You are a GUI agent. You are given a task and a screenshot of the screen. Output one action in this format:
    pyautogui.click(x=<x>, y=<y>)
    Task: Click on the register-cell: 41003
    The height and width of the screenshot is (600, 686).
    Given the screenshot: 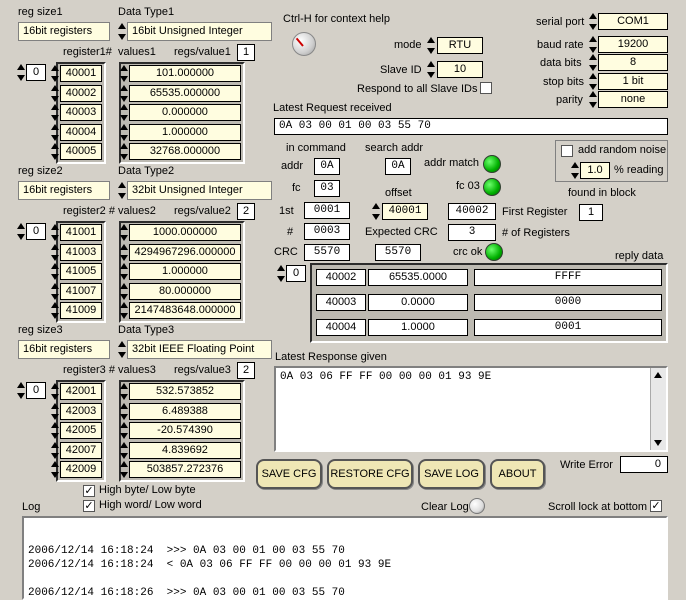 What is the action you would take?
    pyautogui.click(x=81, y=252)
    